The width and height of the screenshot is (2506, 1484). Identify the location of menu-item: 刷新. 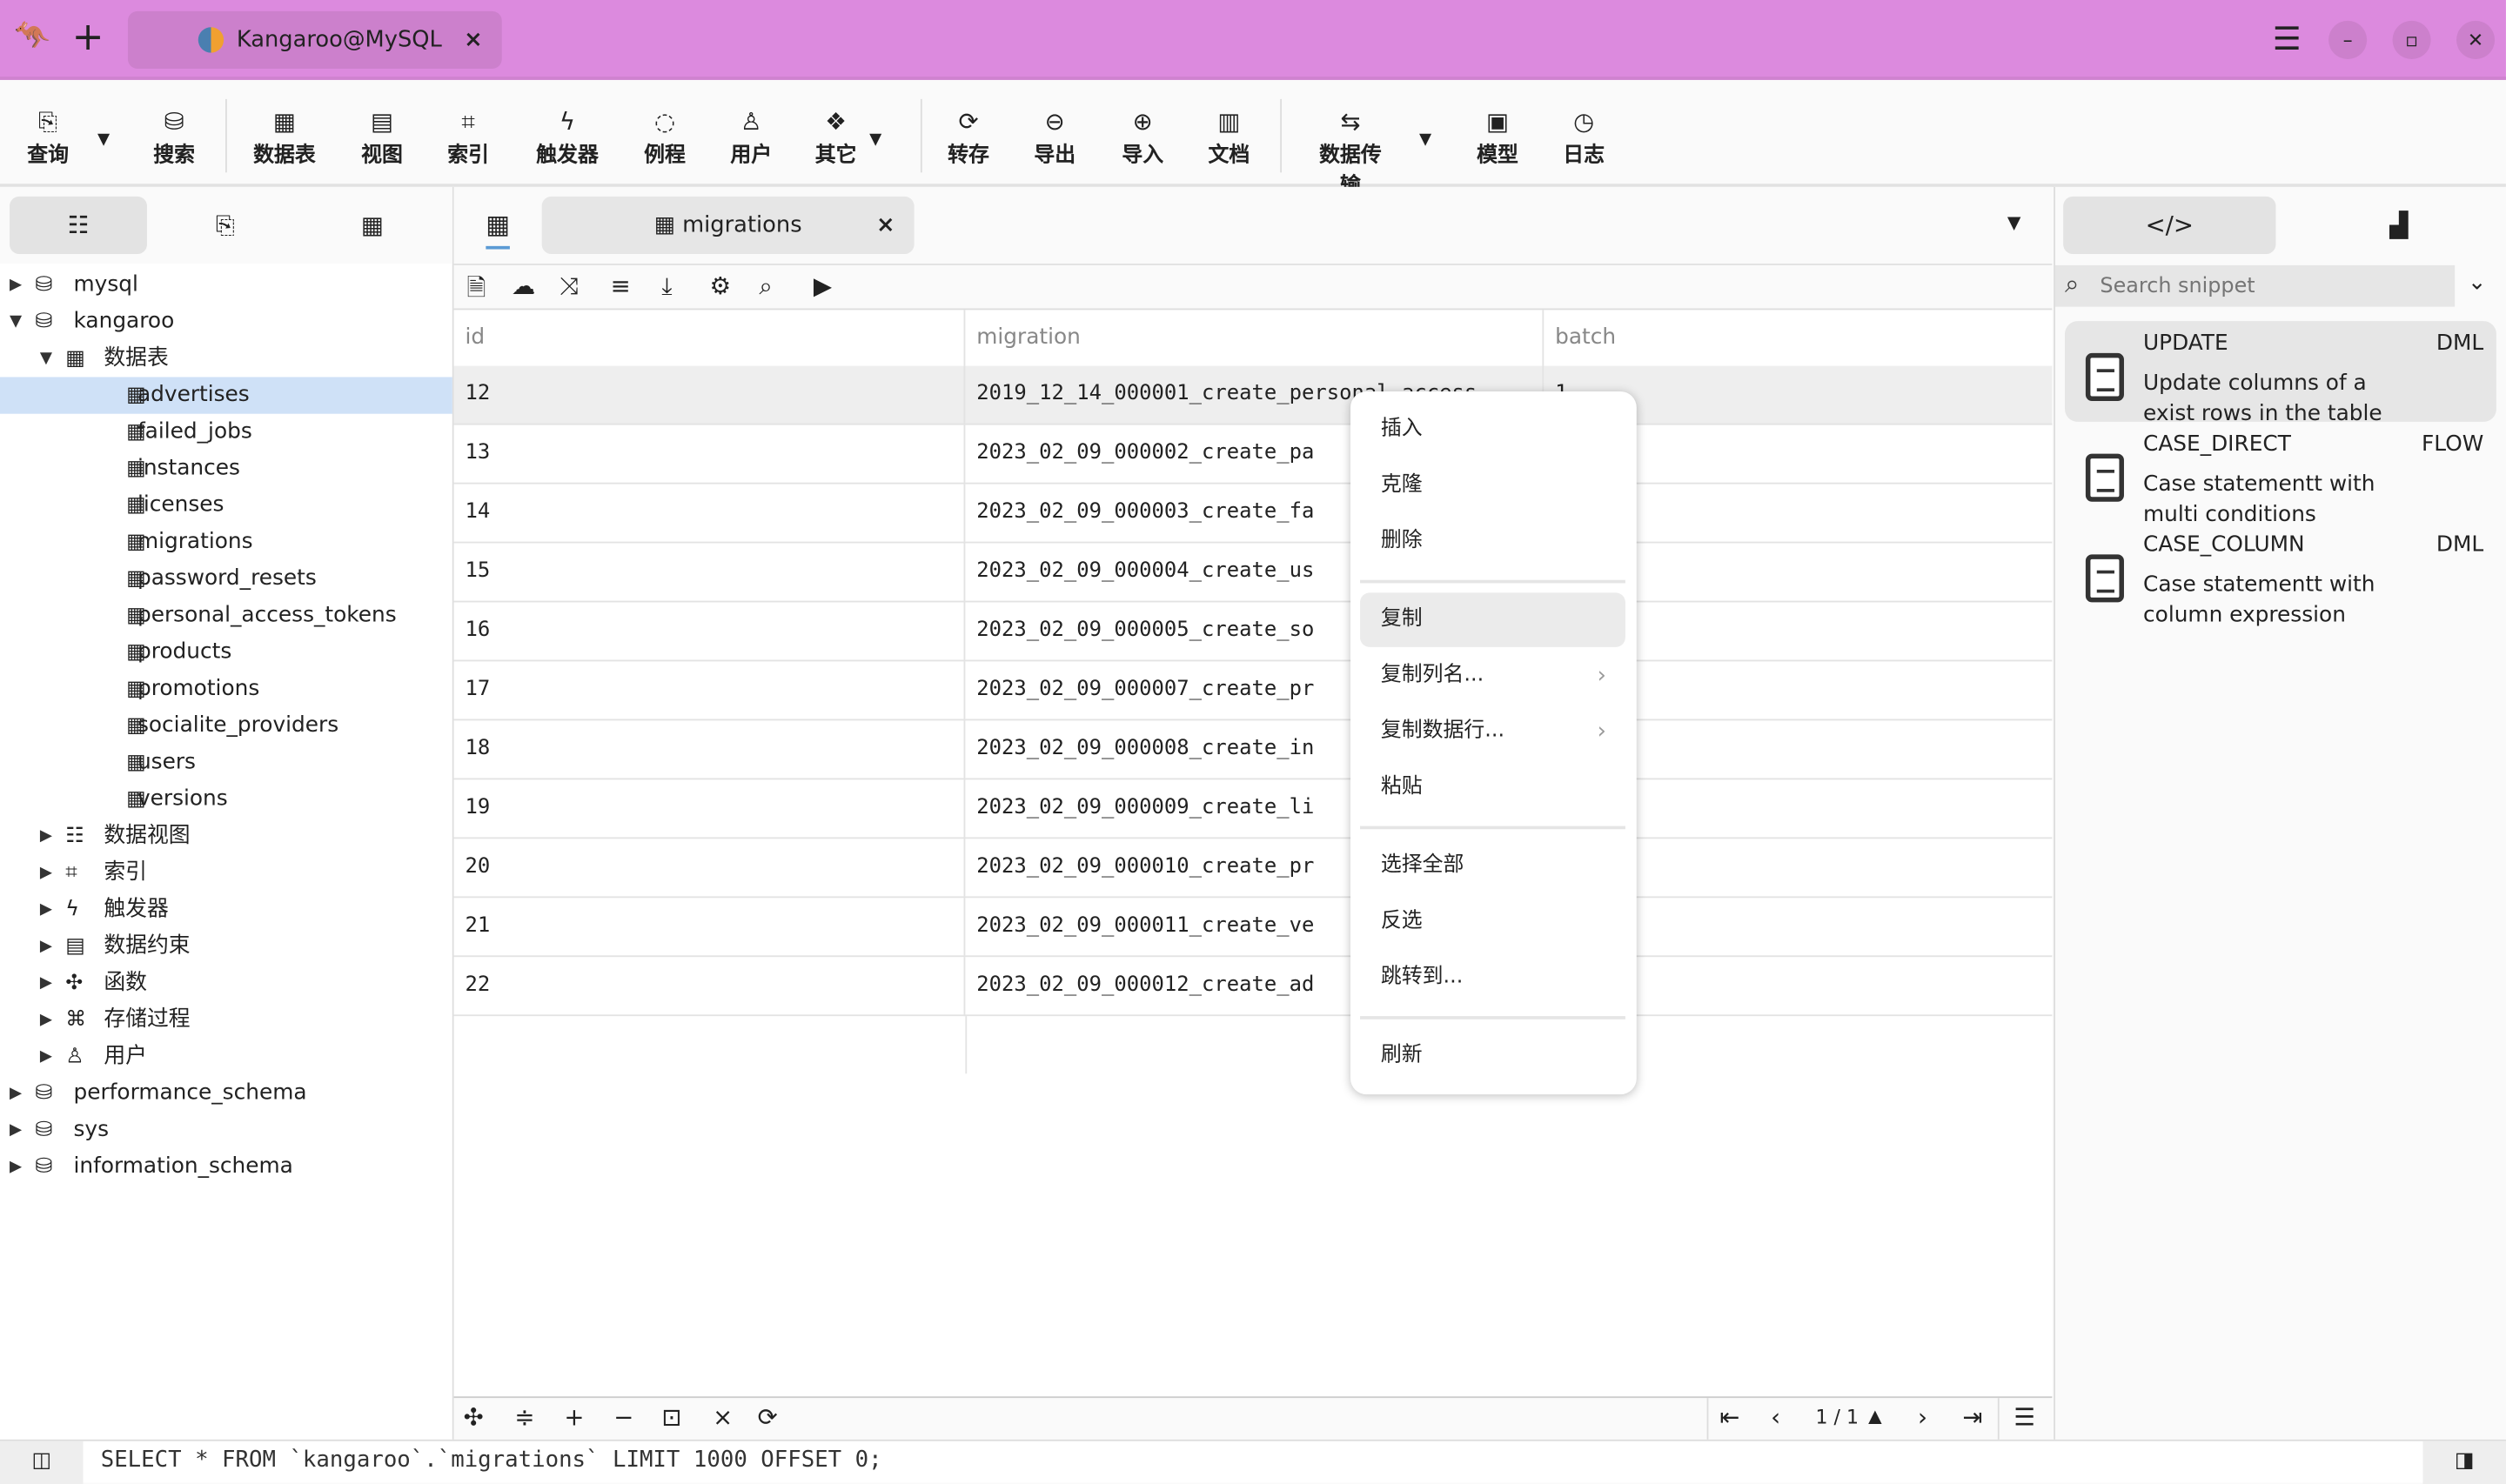
(1492, 1056).